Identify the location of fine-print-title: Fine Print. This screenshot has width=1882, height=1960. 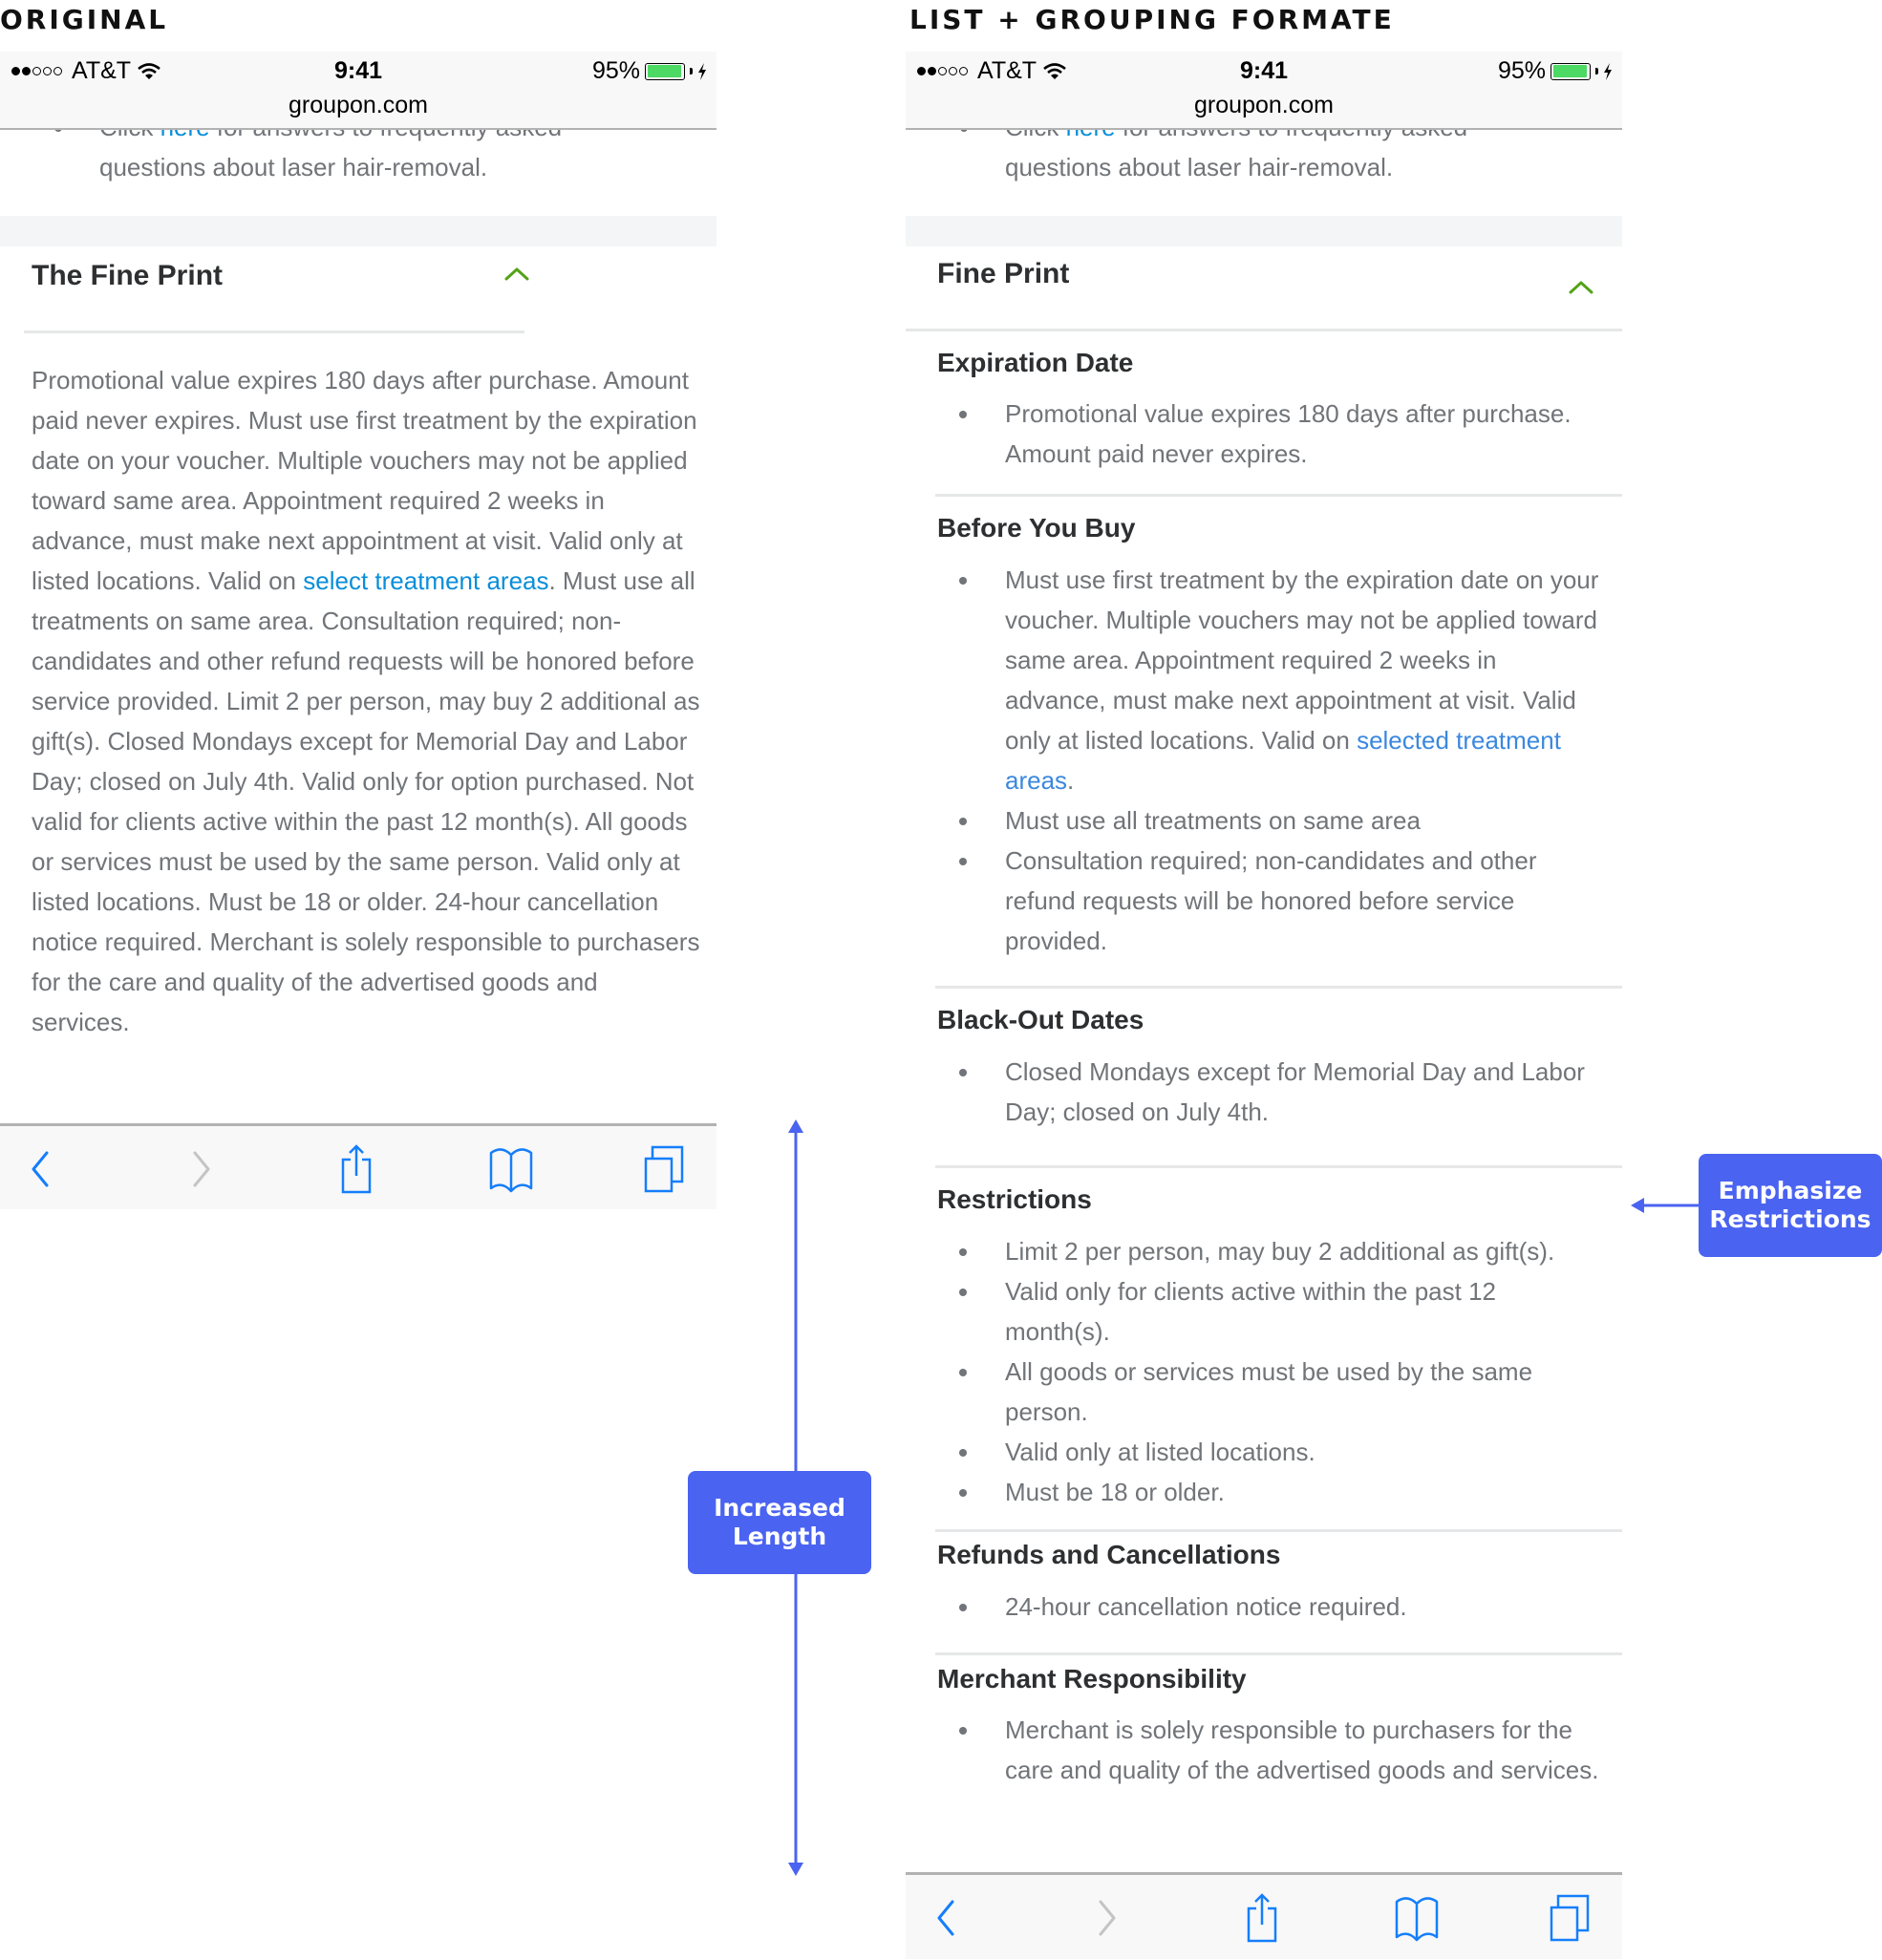
(1004, 273).